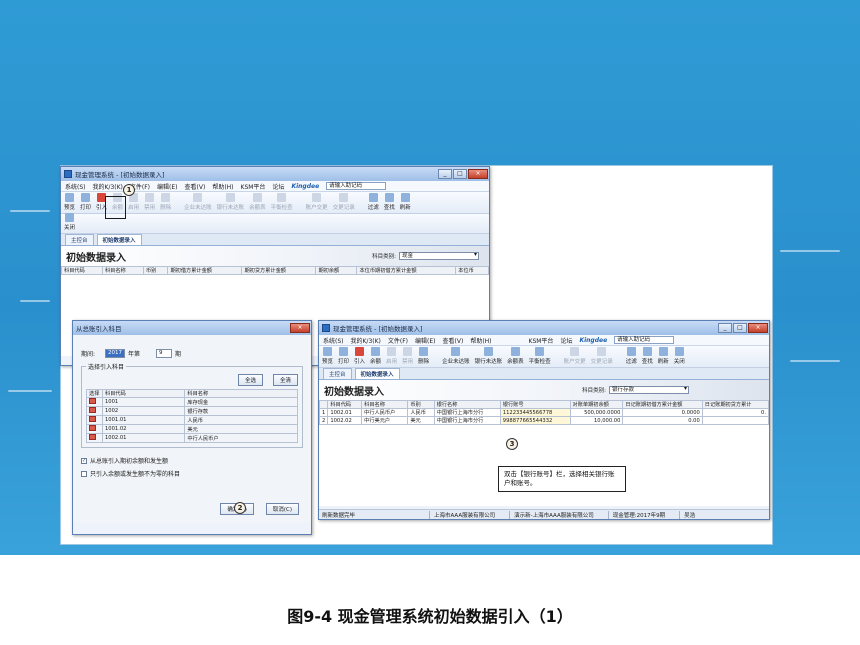 The image size is (860, 645). What do you see at coordinates (535, 420) in the screenshot?
I see `bank-account-cell: 998877665544332` at bounding box center [535, 420].